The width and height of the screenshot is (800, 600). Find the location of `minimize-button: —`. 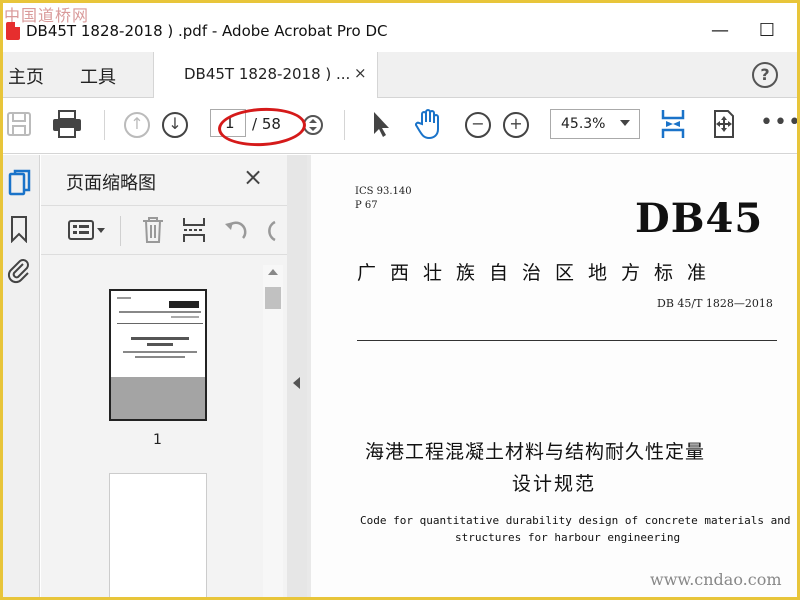

minimize-button: — is located at coordinates (720, 30).